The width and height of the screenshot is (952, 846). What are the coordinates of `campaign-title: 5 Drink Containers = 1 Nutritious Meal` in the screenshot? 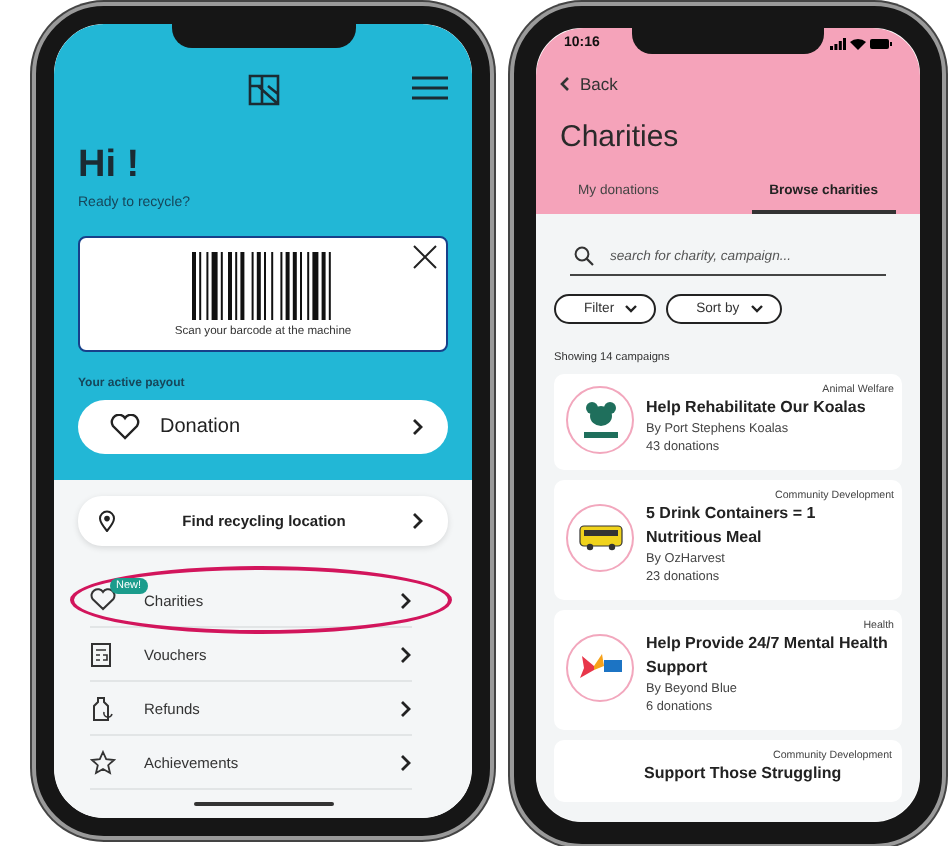 It's located at (732, 526).